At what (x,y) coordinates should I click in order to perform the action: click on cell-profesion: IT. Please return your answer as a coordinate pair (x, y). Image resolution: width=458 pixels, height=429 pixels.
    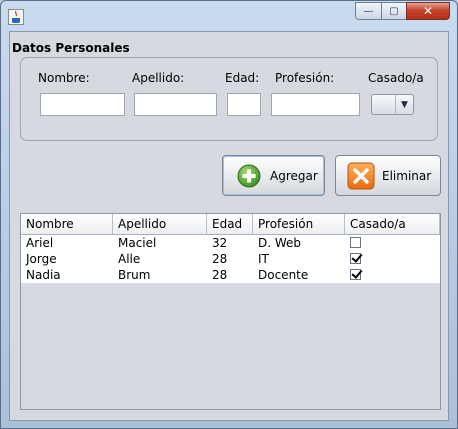
    Looking at the image, I should click on (299, 259).